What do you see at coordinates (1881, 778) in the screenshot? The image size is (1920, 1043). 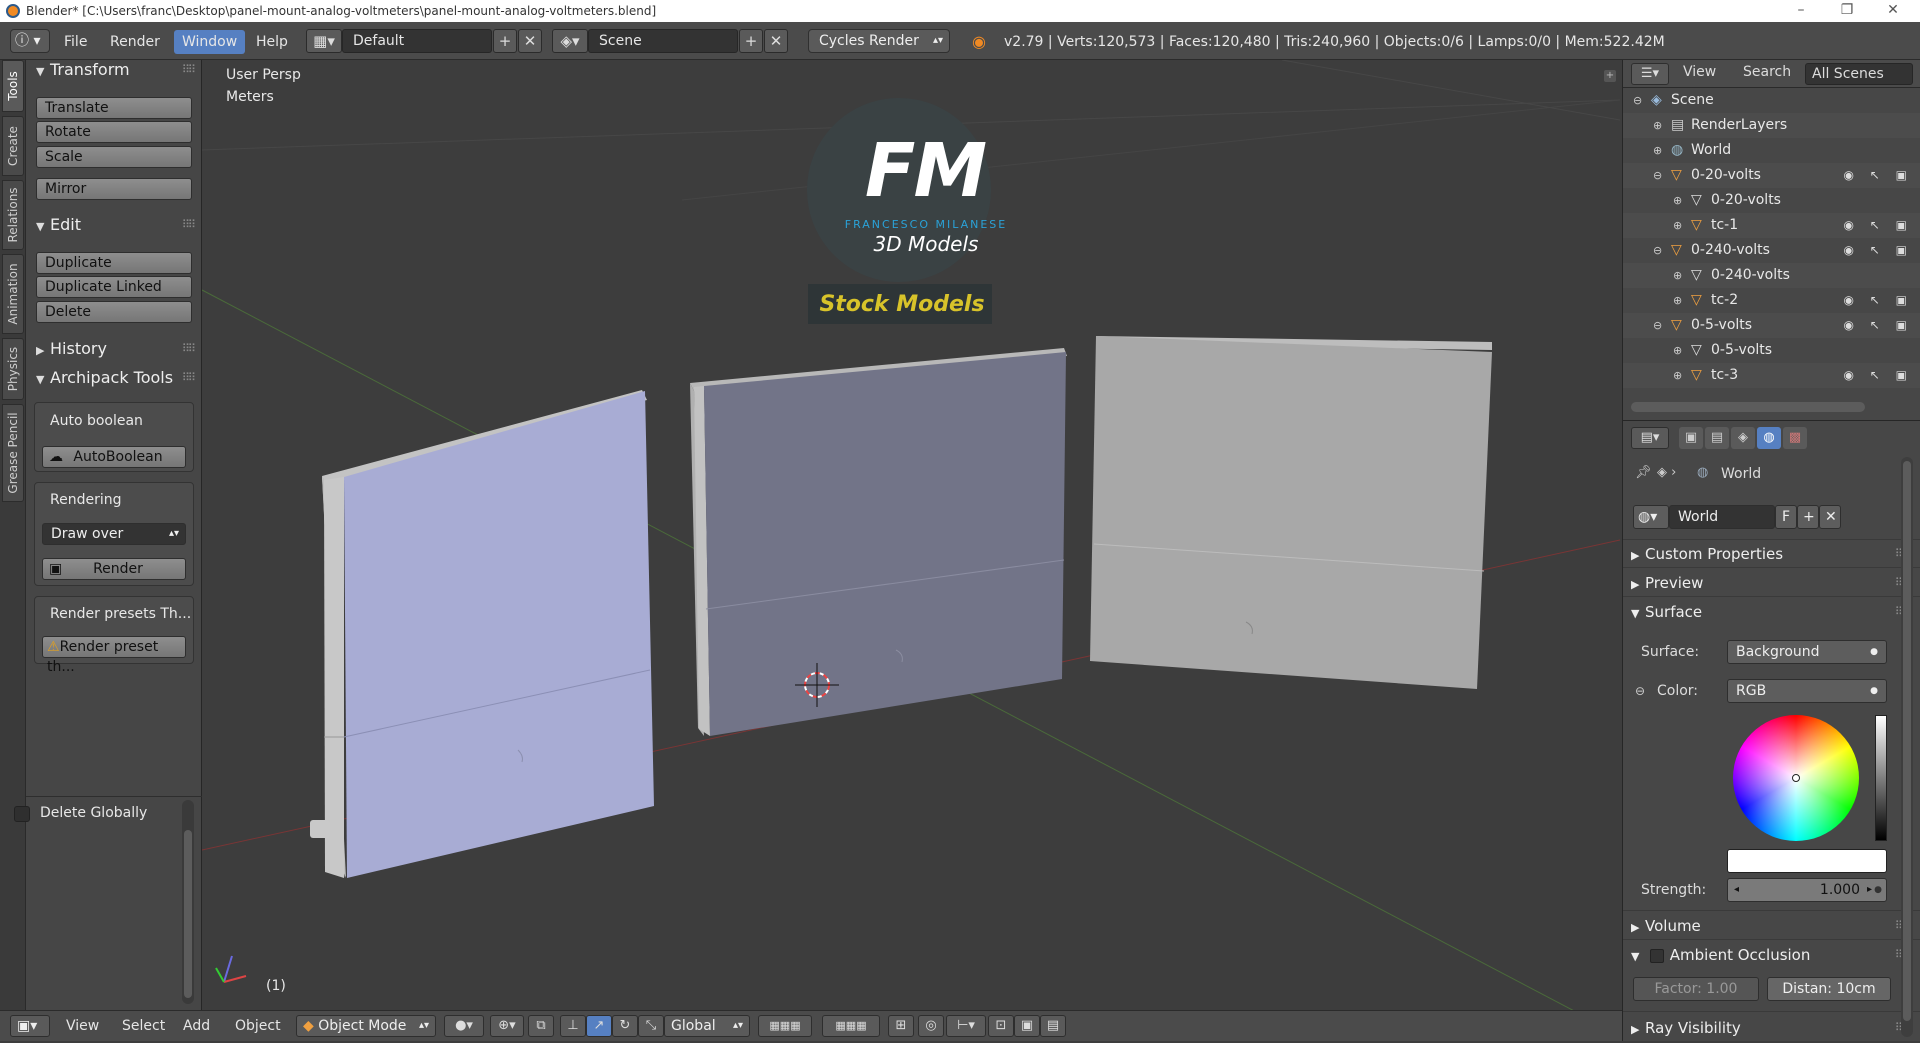 I see `color-value-slider` at bounding box center [1881, 778].